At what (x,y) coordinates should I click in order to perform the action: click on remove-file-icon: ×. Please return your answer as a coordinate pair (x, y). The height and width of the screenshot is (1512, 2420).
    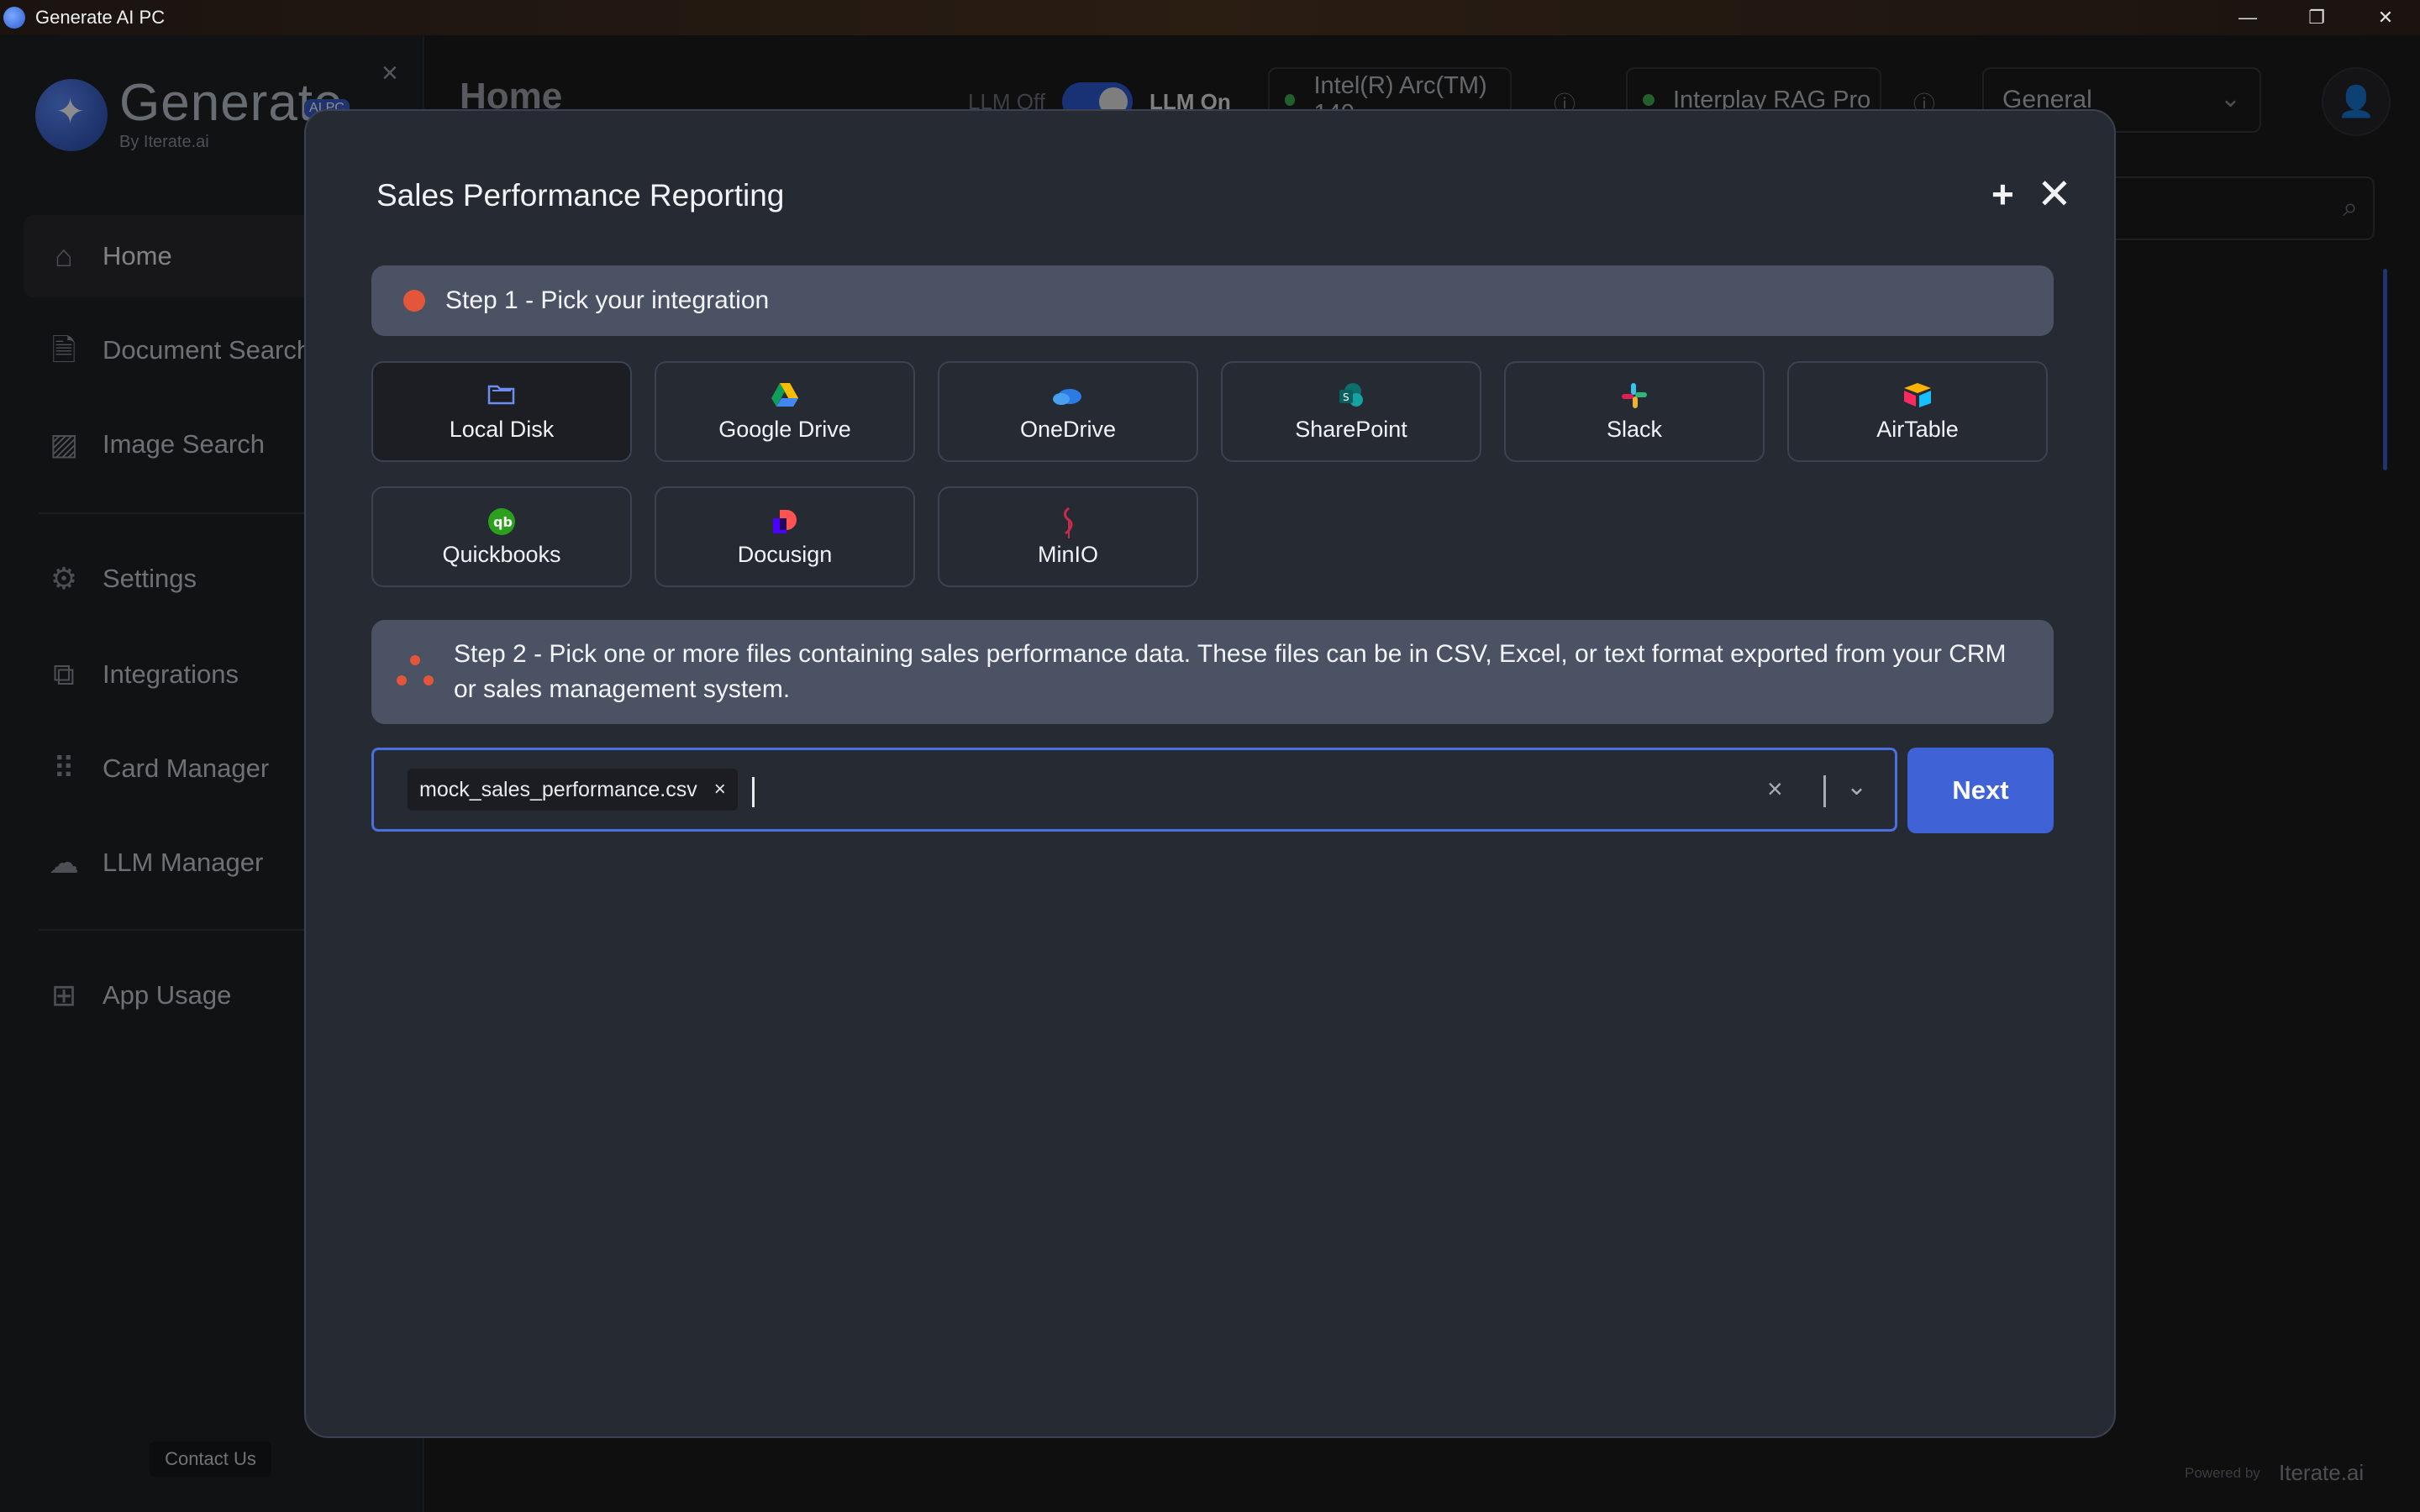
    Looking at the image, I should click on (720, 789).